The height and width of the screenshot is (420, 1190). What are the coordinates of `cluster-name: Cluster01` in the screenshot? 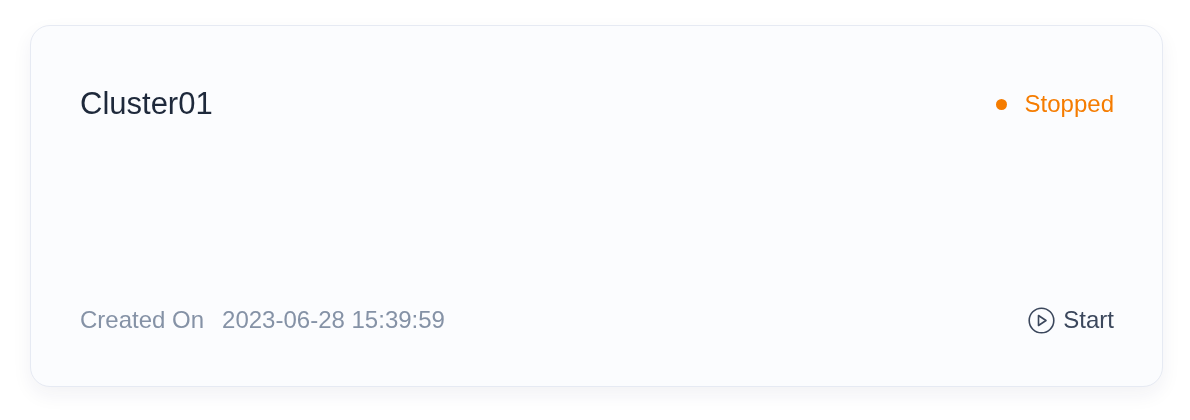 It's located at (146, 104).